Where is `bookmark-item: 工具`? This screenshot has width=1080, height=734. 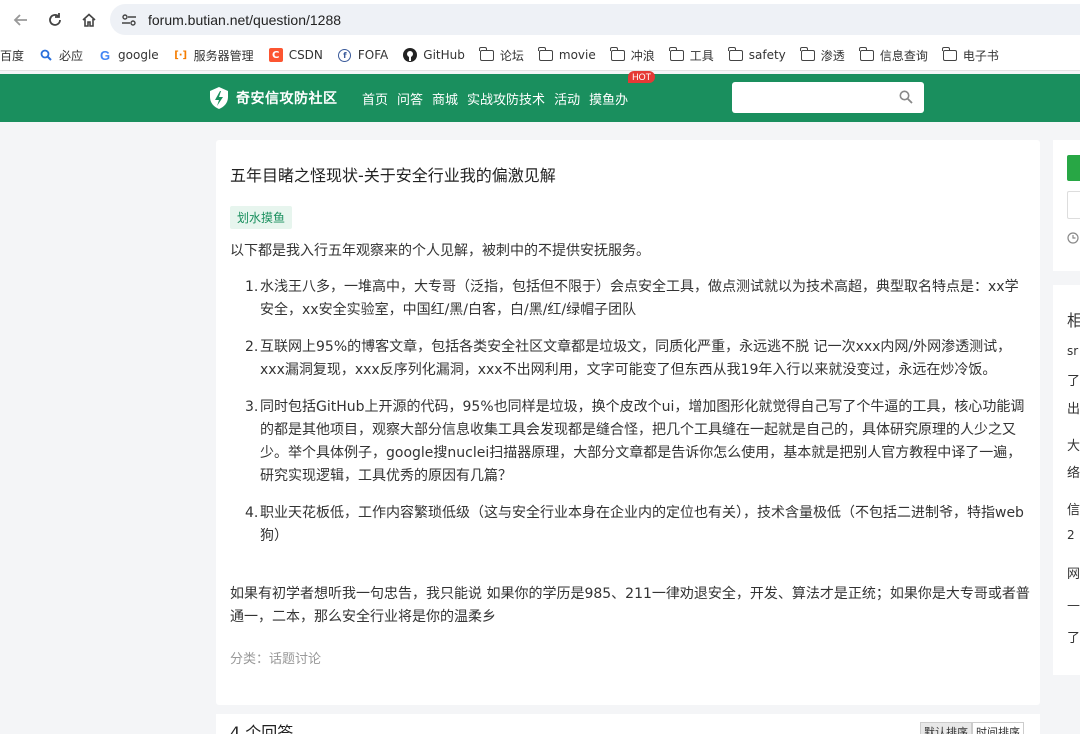
bookmark-item: 工具 is located at coordinates (692, 55).